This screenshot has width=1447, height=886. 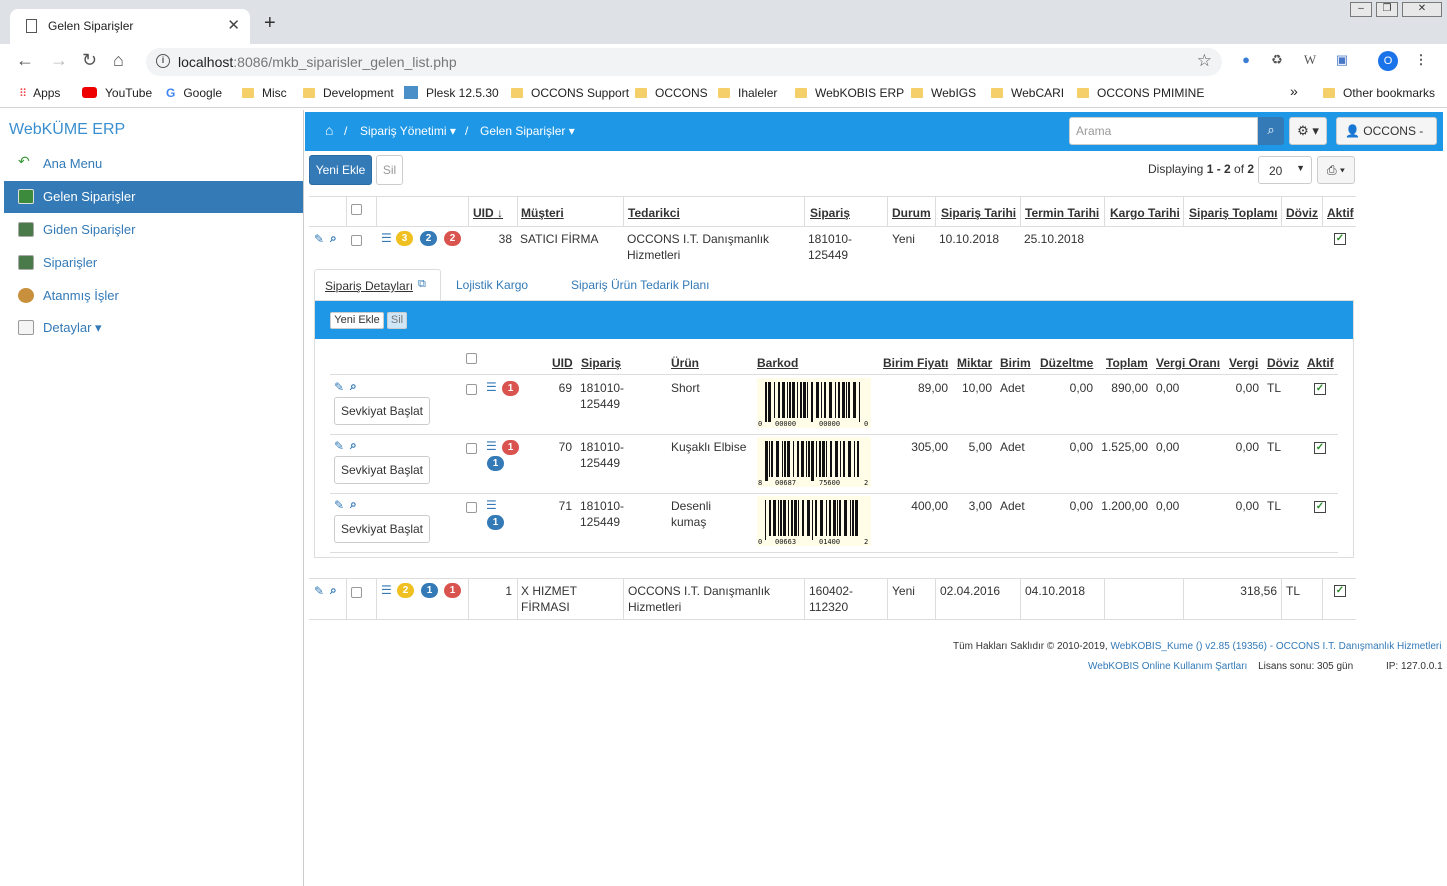 I want to click on menu-dots-icon: ⋮, so click(x=1421, y=61).